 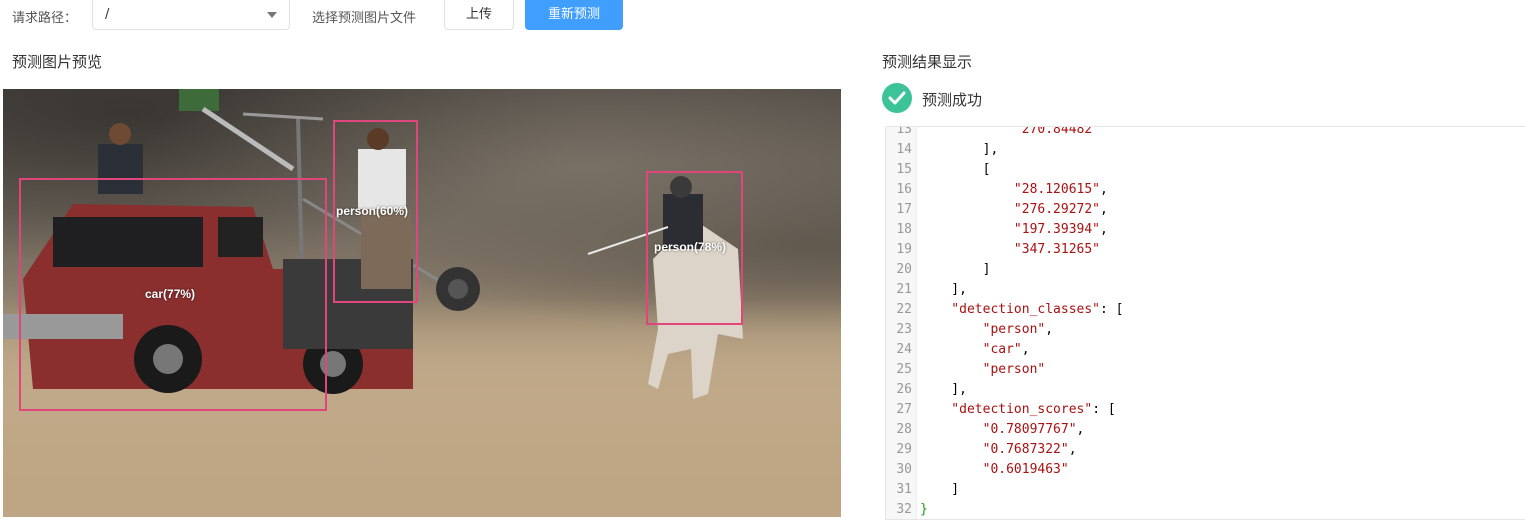 What do you see at coordinates (1205, 170) in the screenshot?
I see `code-line: 15 [` at bounding box center [1205, 170].